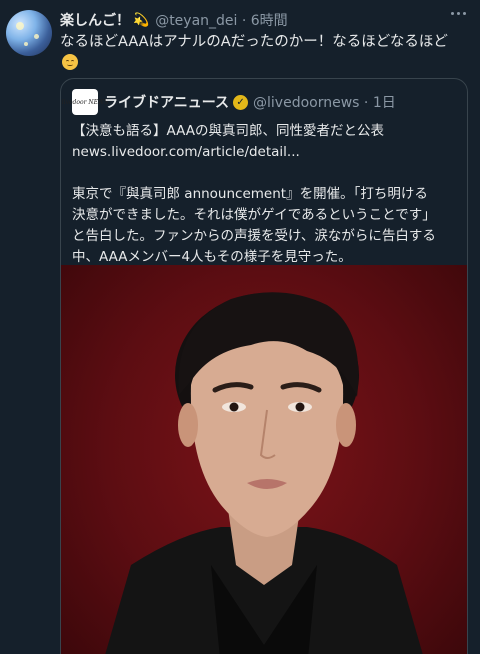 Image resolution: width=480 pixels, height=654 pixels. Describe the element at coordinates (250, 194) in the screenshot. I see `quoted-body-line: 東京で『與真司郎 announcement』を開催。「打ち明ける` at that location.